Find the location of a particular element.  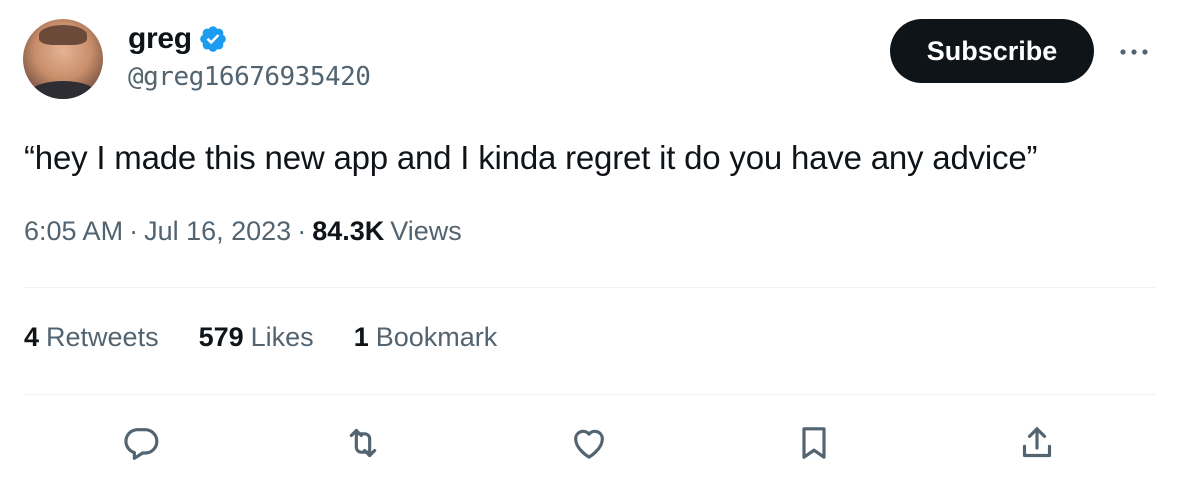

tweet-meta: 6:05 AM · Jul 16, 2023 · 84.3K Views is located at coordinates (243, 231).